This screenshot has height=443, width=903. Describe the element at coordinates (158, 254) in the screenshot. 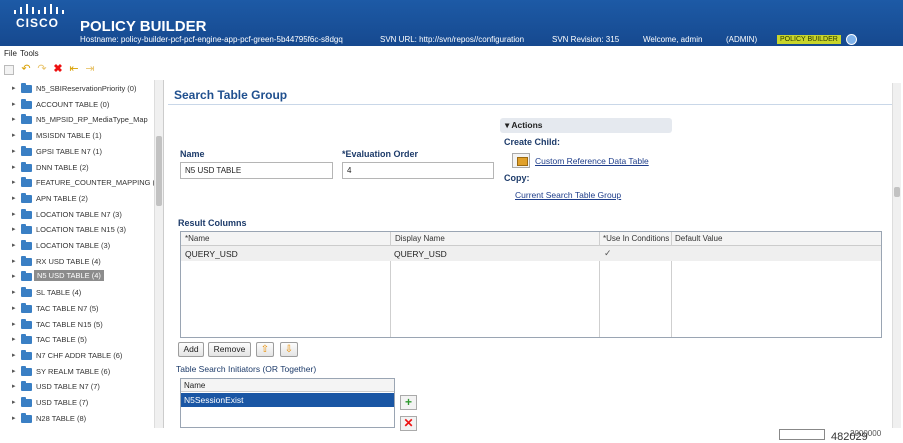

I see `tree-scrollbar` at that location.